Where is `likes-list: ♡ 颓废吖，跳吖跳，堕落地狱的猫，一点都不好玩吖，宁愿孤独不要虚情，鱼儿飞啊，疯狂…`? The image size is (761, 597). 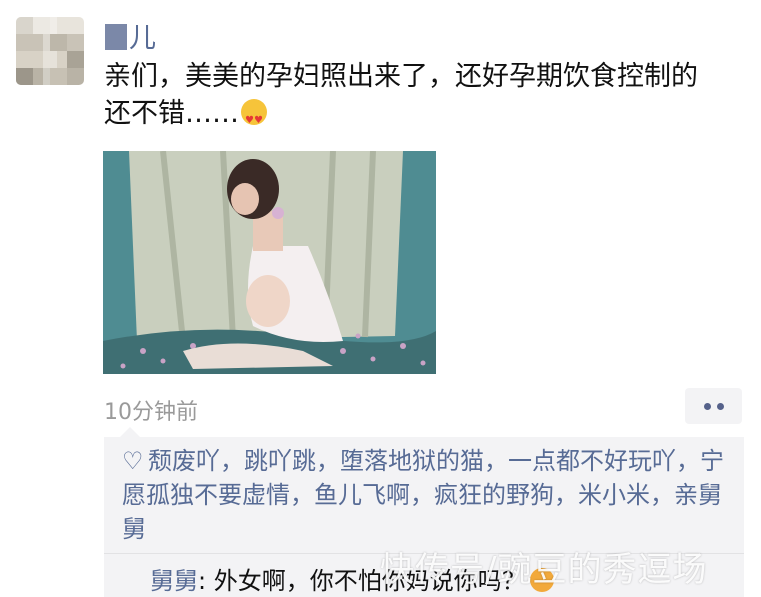 likes-list: ♡ 颓废吖，跳吖跳，堕落地狱的猫，一点都不好玩吖，宁愿孤独不要虚情，鱼儿飞啊，疯狂… is located at coordinates (427, 495).